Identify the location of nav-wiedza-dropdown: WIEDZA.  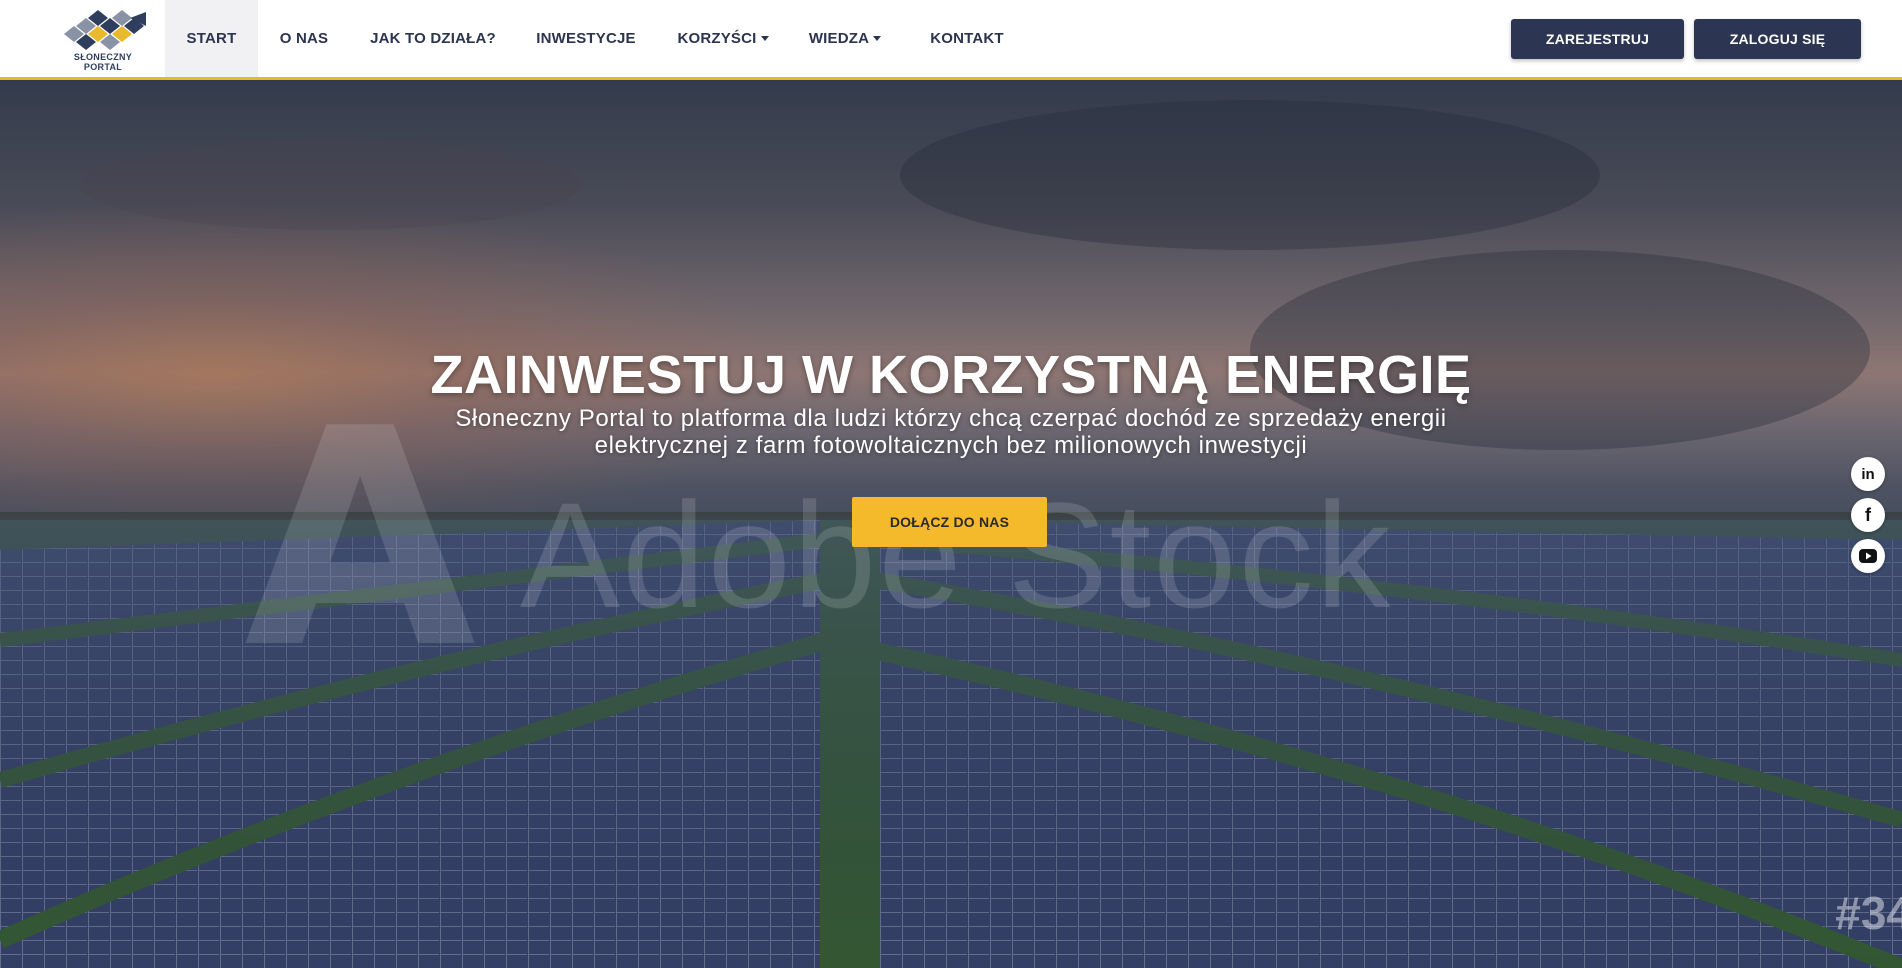
(845, 38).